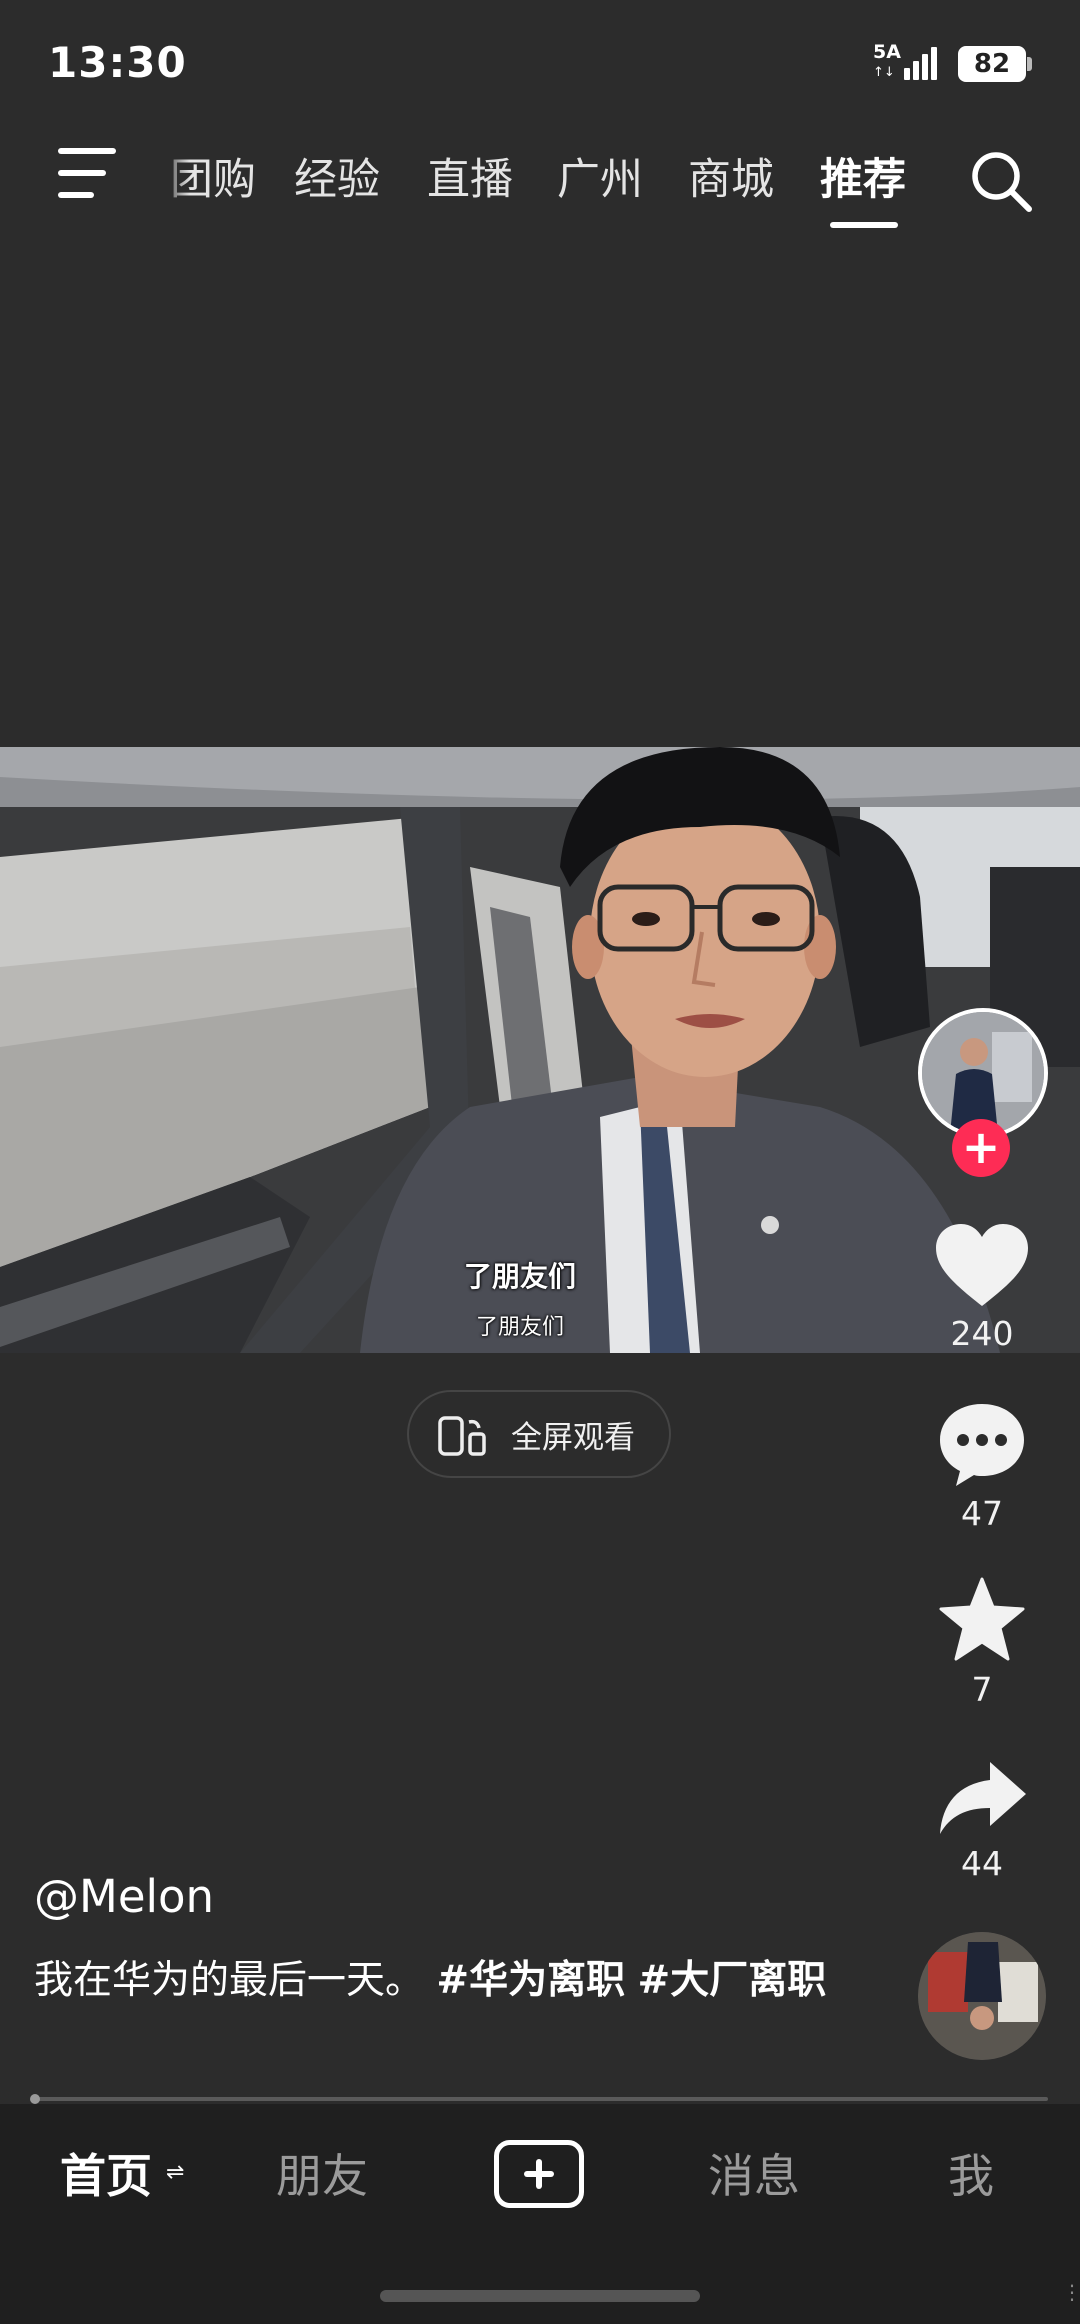  What do you see at coordinates (540, 60) in the screenshot?
I see `status-bar: 13:30 5A ↑↓ 82` at bounding box center [540, 60].